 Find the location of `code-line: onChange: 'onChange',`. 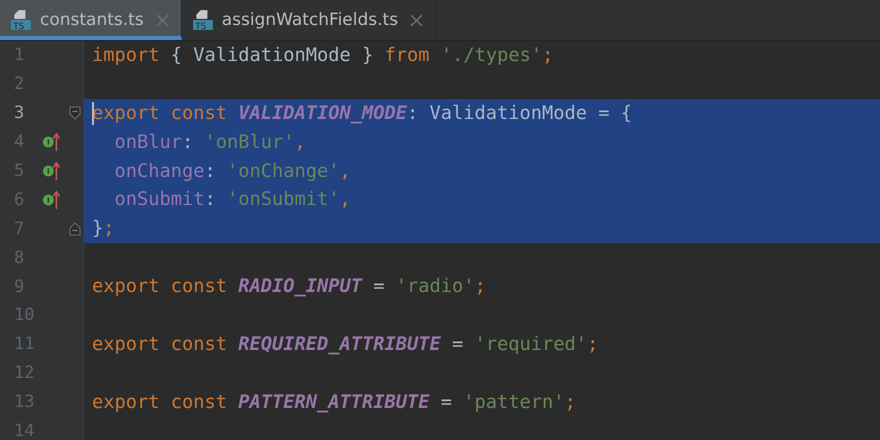

code-line: onChange: 'onChange', is located at coordinates (232, 171).